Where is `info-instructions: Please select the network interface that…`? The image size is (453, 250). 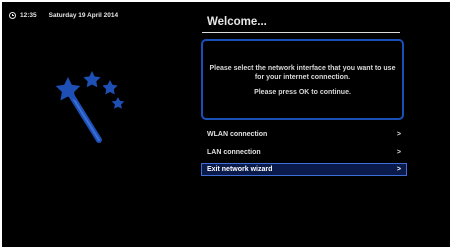 info-instructions: Please select the network interface that… is located at coordinates (302, 73).